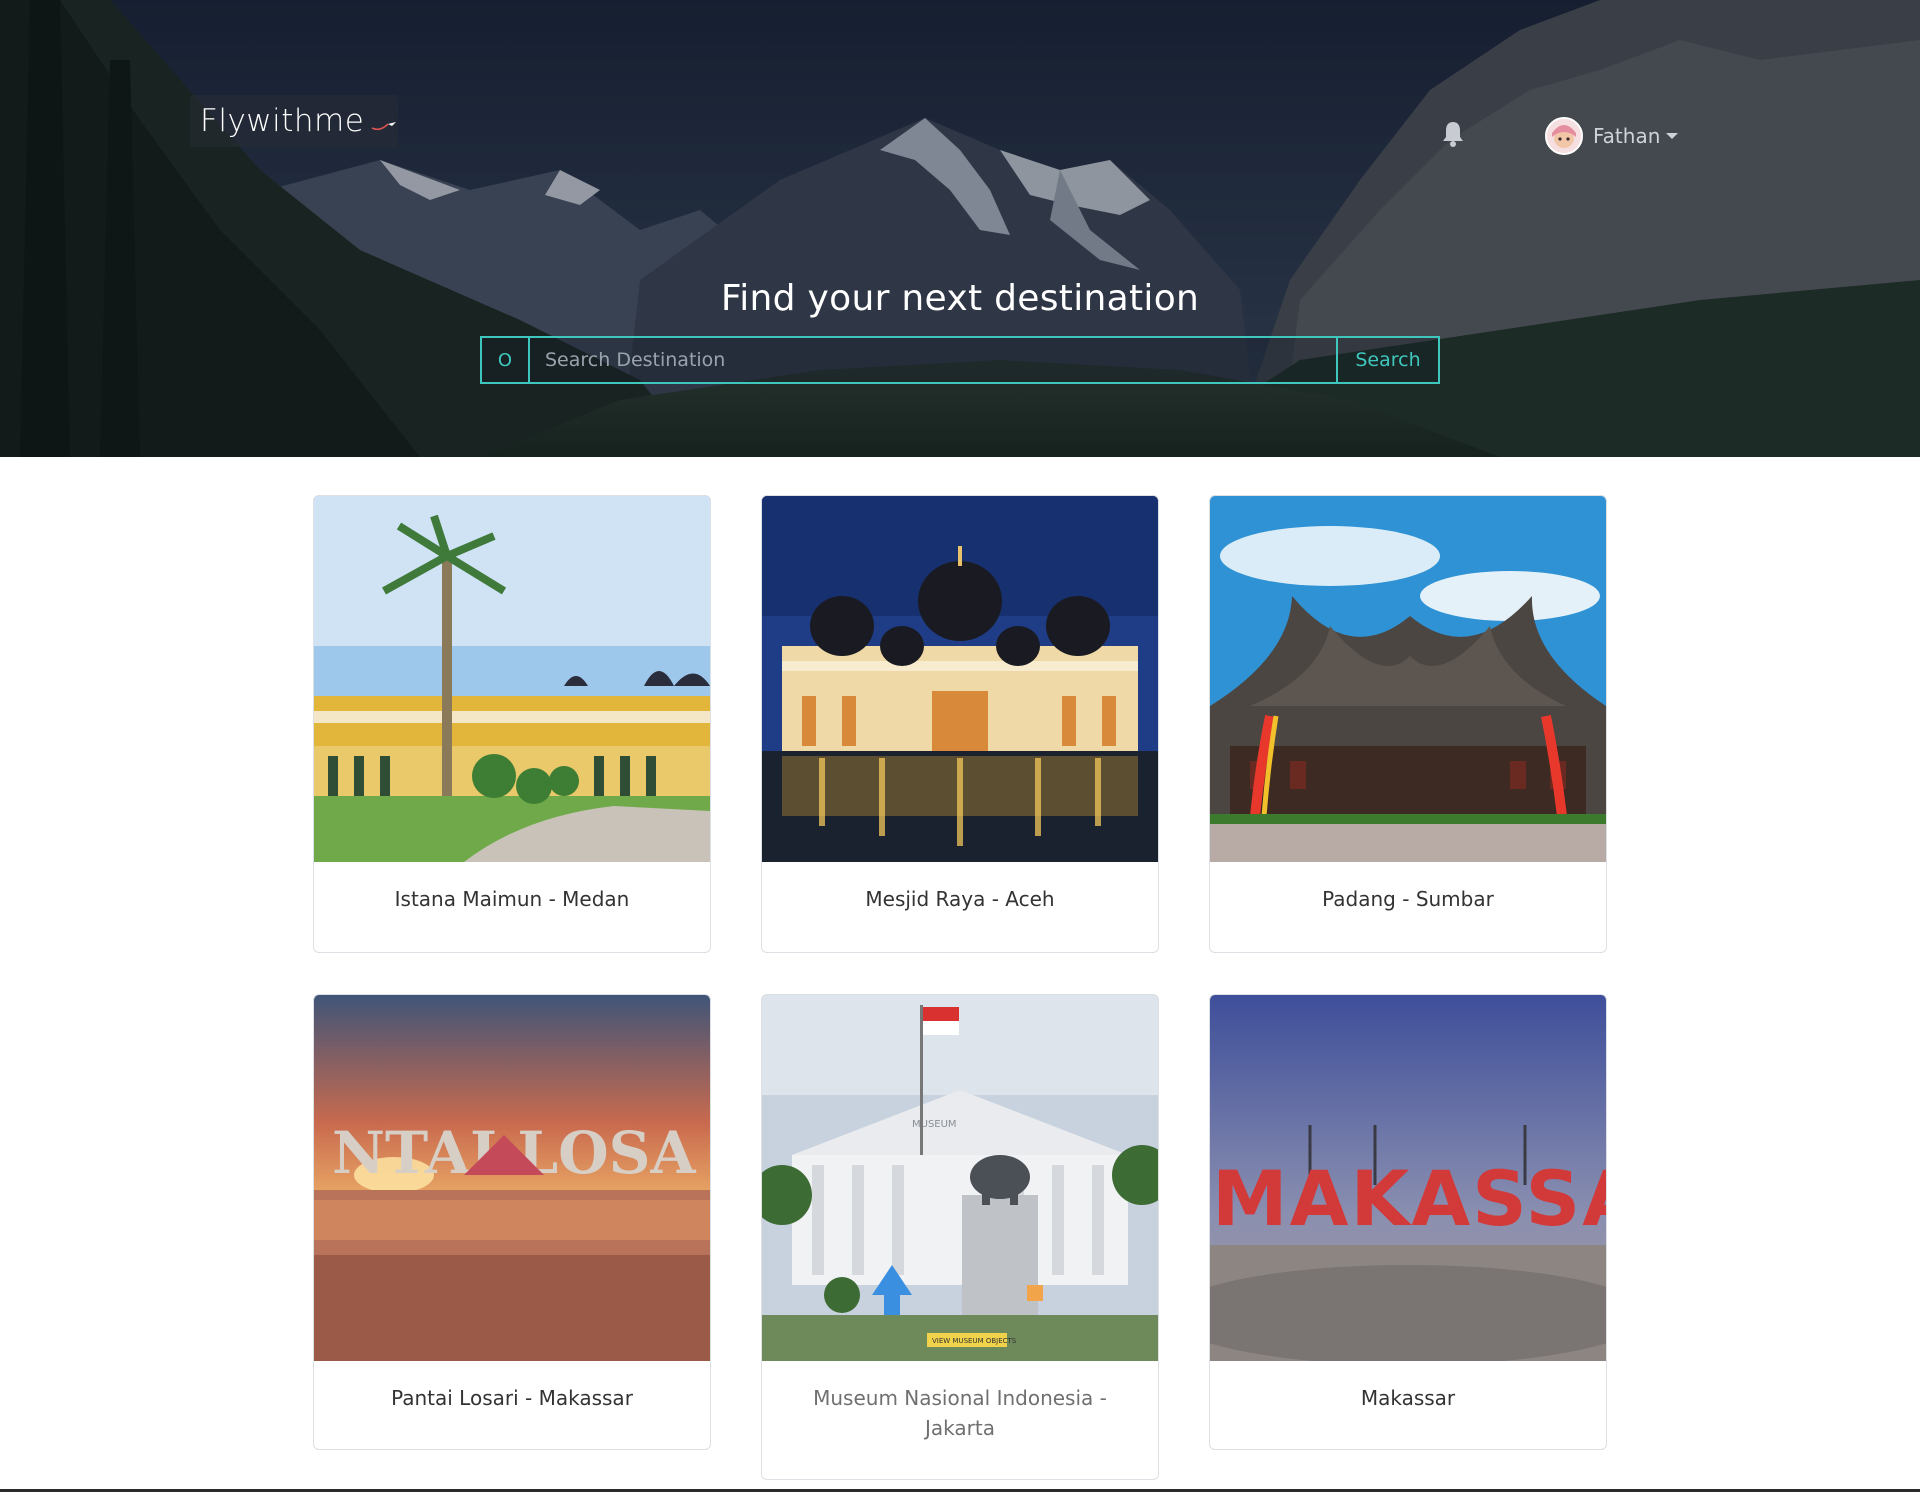  What do you see at coordinates (960, 899) in the screenshot?
I see `destination-caption: Mesjid Raya - Aceh` at bounding box center [960, 899].